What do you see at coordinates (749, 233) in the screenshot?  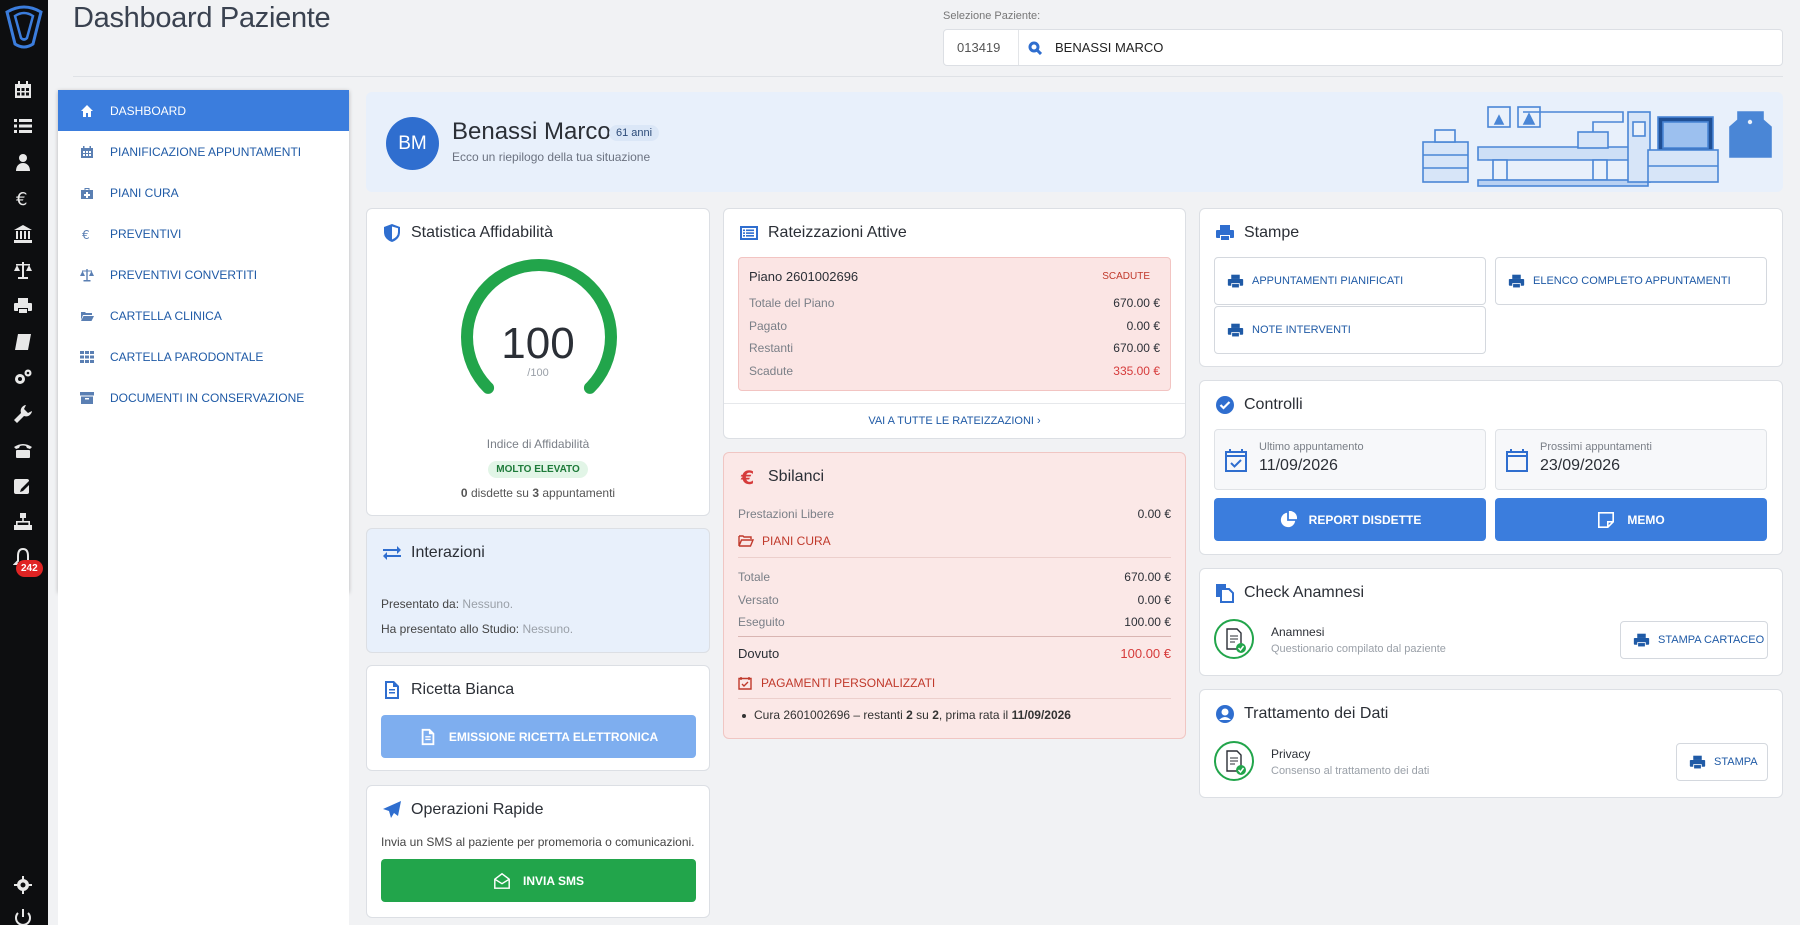 I see `list-alt-icon` at bounding box center [749, 233].